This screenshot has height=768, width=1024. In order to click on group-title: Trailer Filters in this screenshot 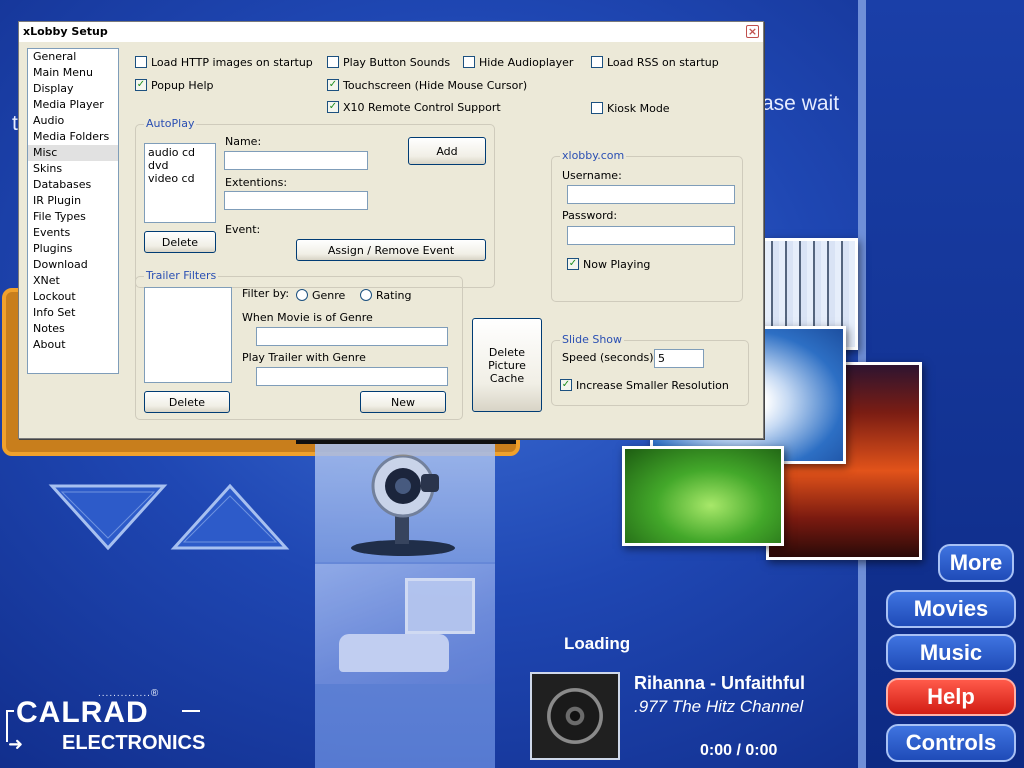, I will do `click(181, 275)`.